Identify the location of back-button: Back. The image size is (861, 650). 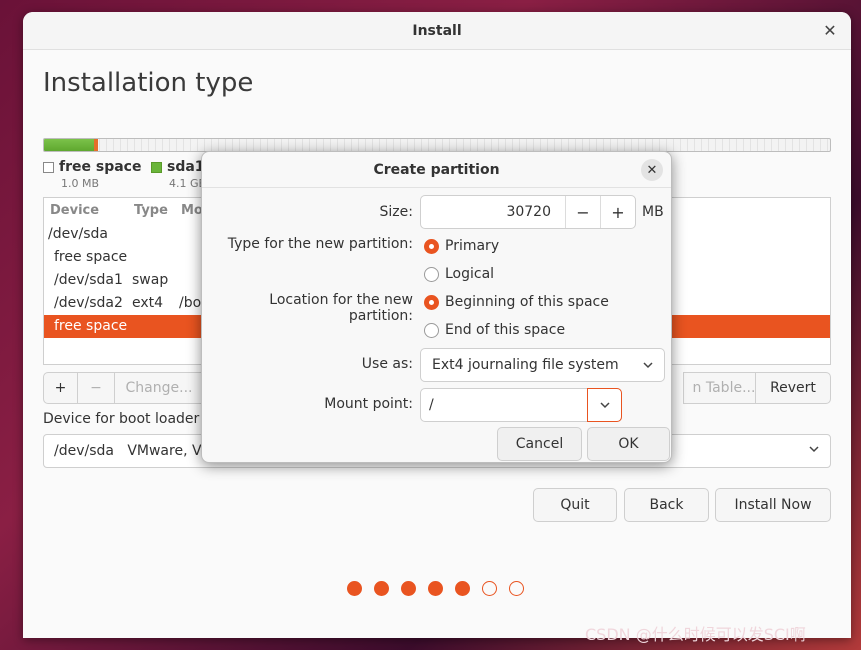
(666, 505).